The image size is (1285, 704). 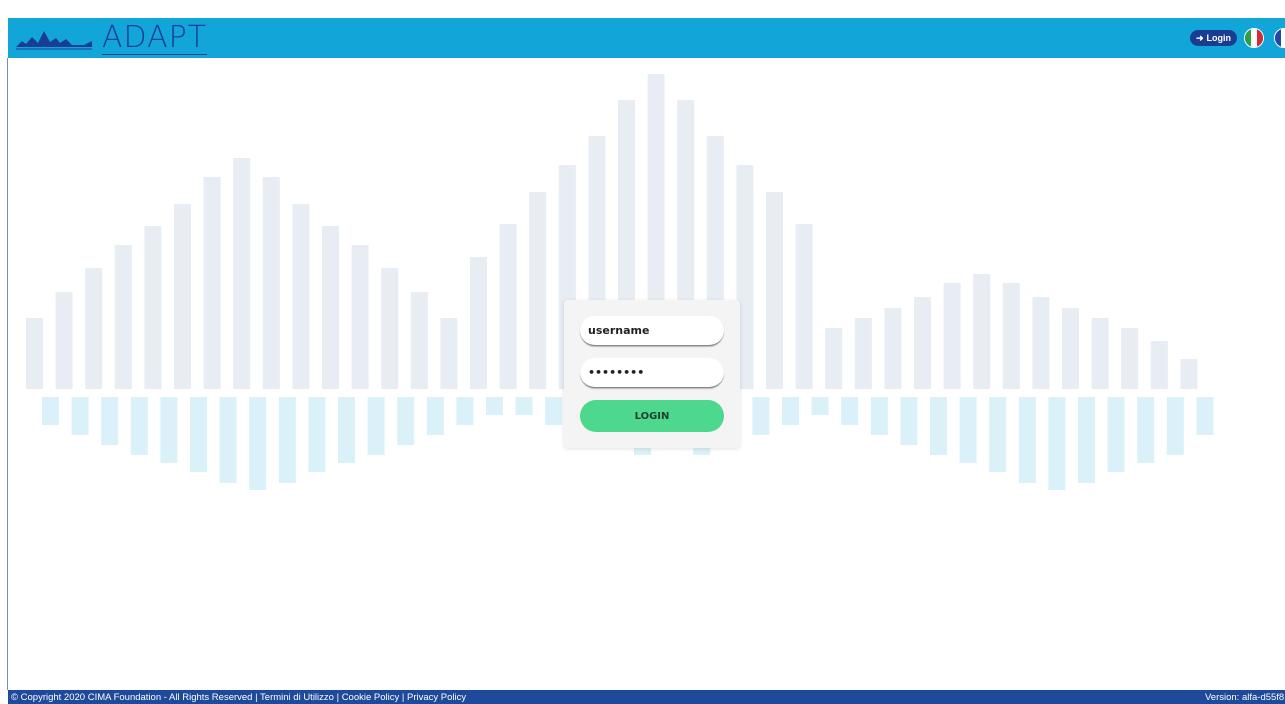 I want to click on version-label: Version: alfa-d55f8, so click(x=1245, y=697).